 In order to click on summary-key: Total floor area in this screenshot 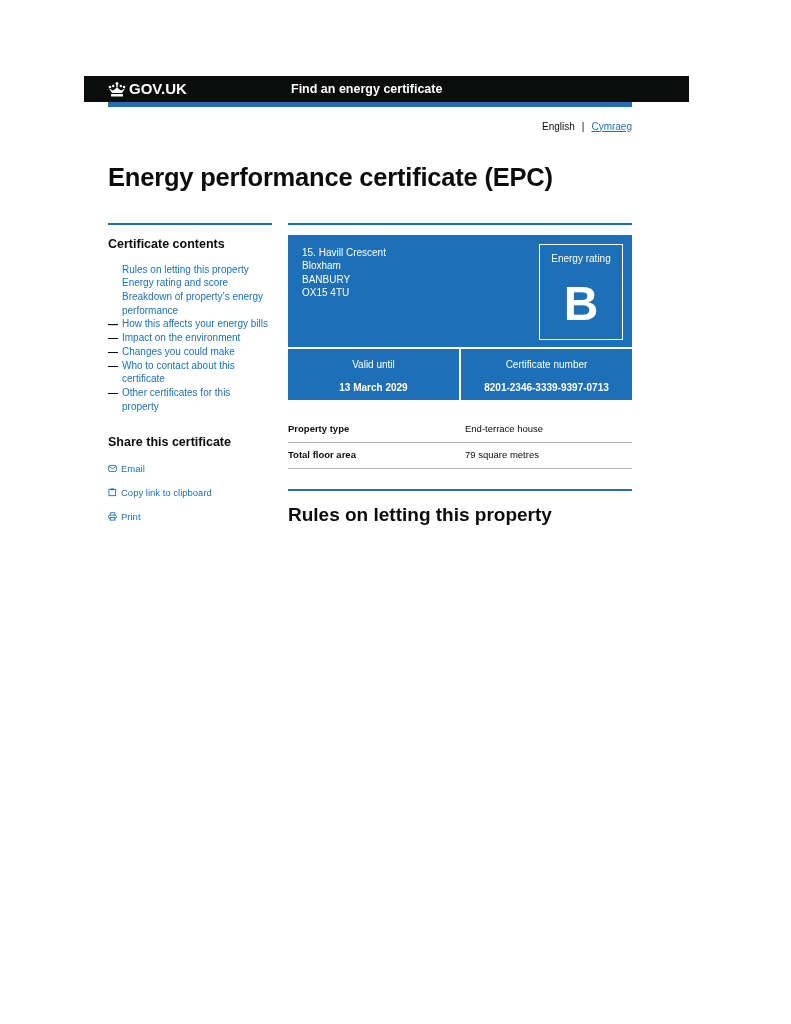, I will do `click(376, 455)`.